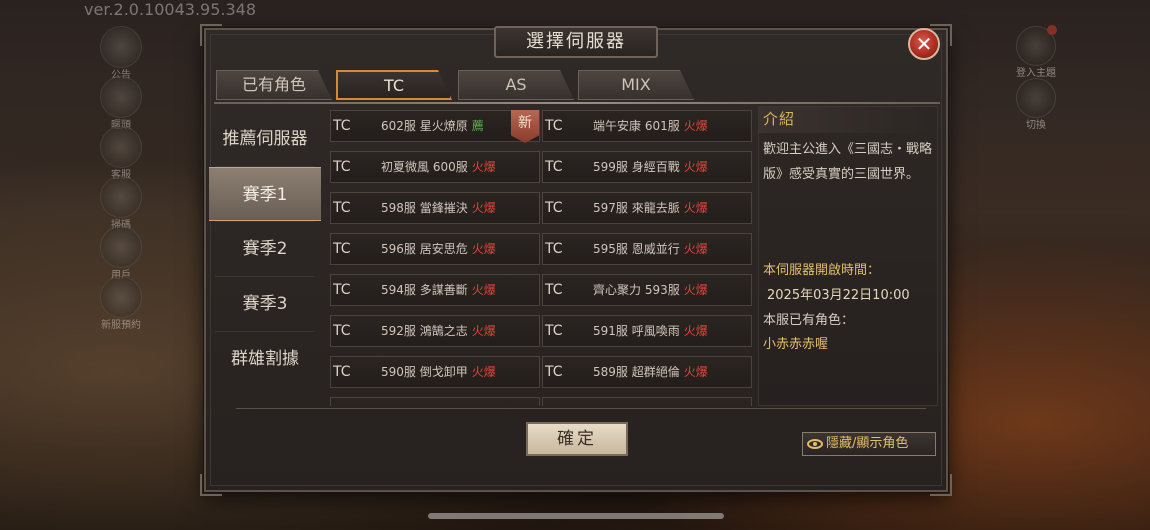 Image resolution: width=1150 pixels, height=530 pixels. I want to click on server-item: TC 590服 倒戈卸甲 火爆, so click(435, 372).